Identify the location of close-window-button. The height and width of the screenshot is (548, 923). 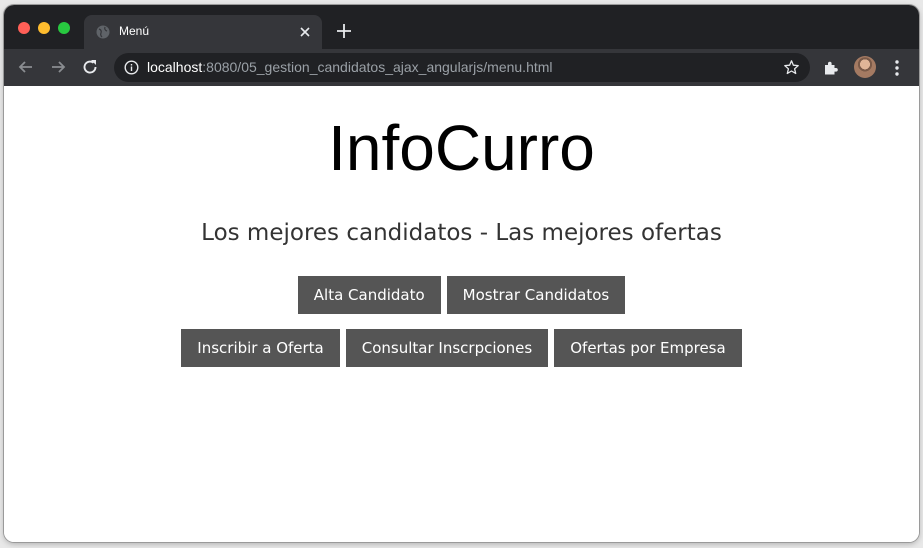
(24, 28).